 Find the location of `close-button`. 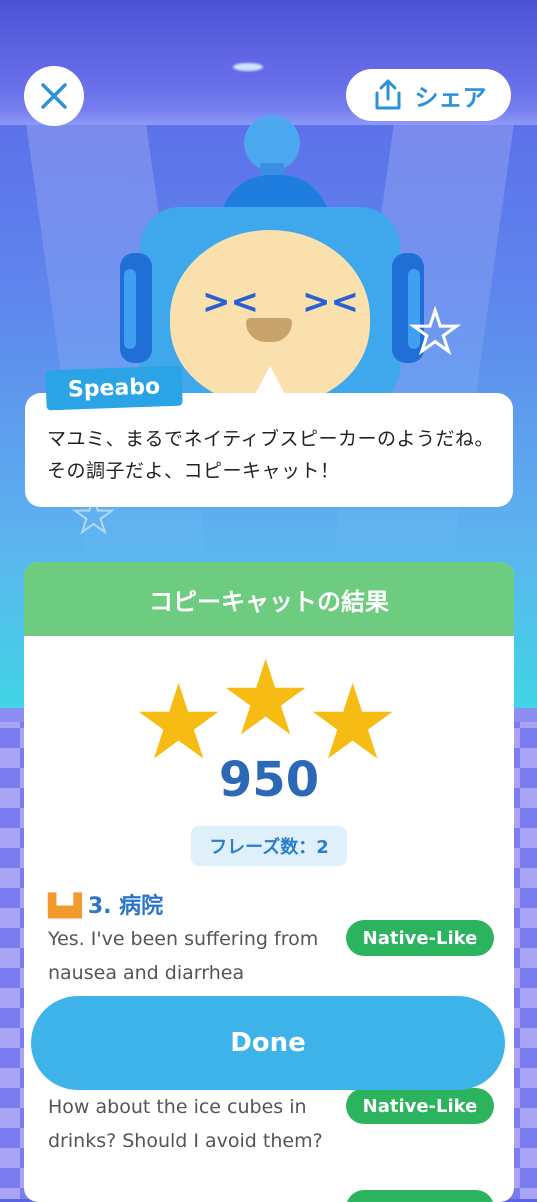

close-button is located at coordinates (54, 96).